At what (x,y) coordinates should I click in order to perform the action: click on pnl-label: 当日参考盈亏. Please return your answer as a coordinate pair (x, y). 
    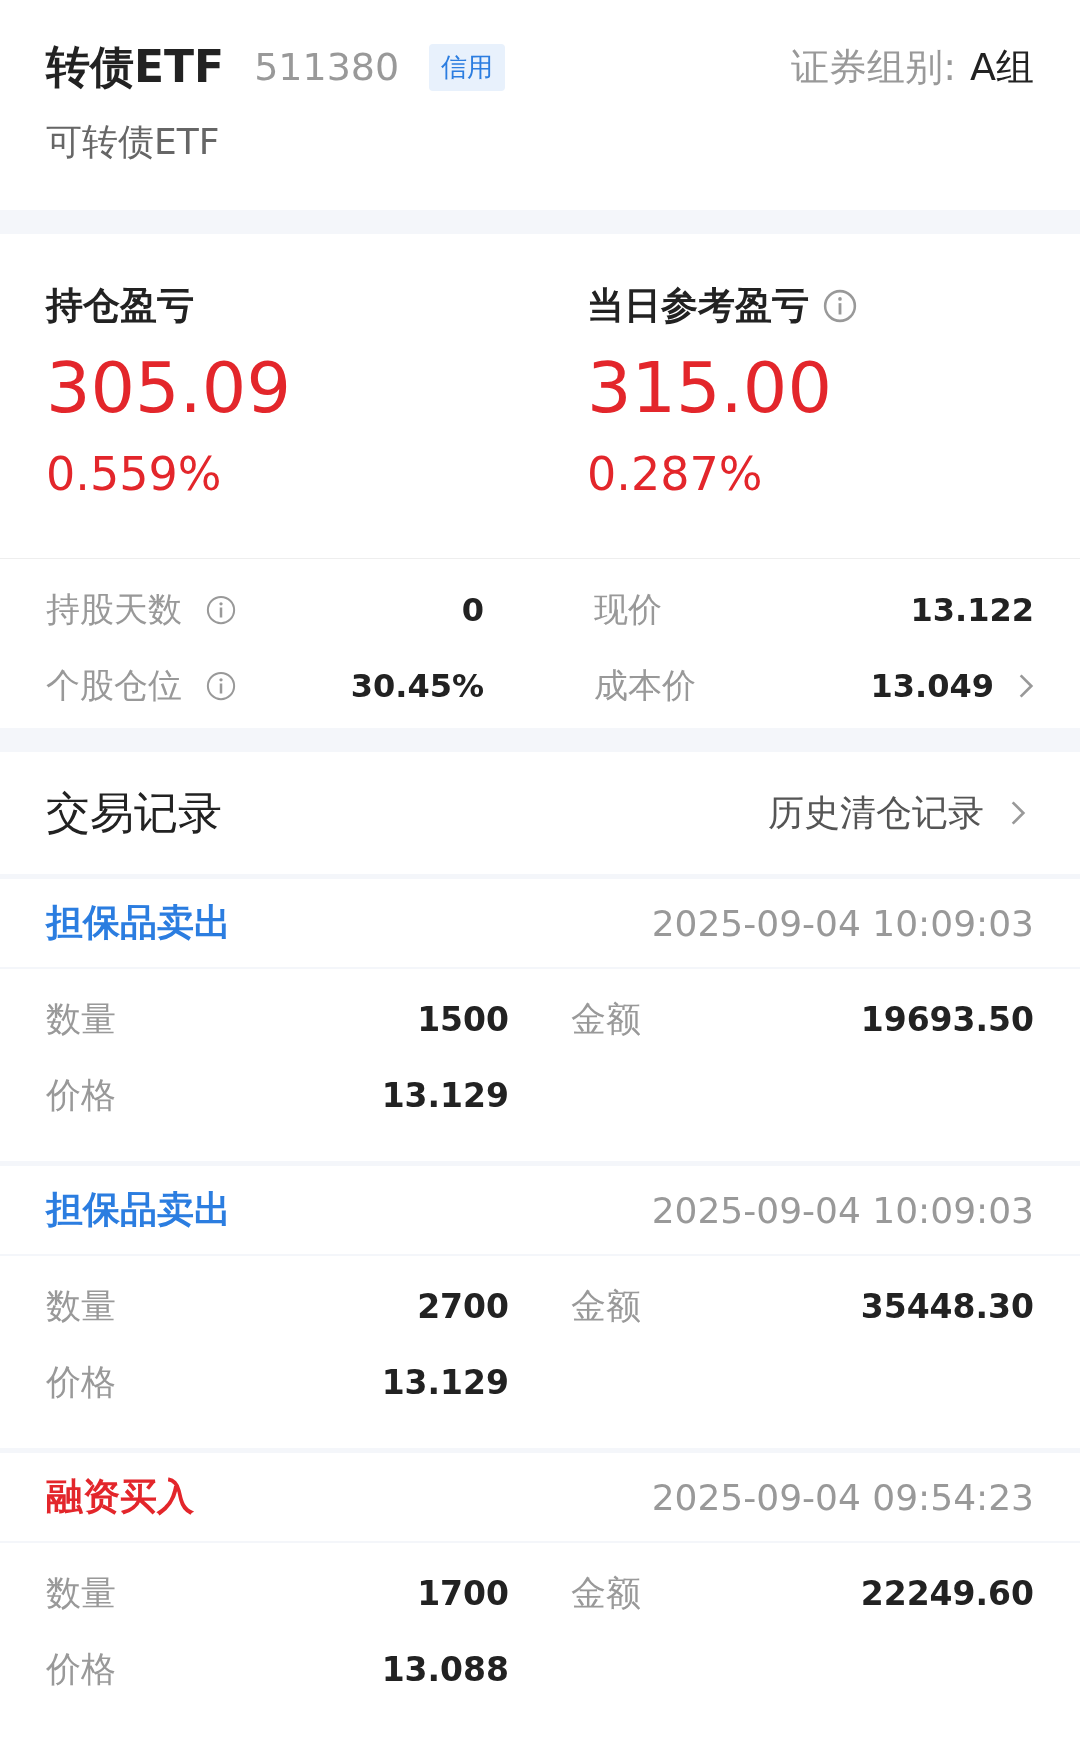
    Looking at the image, I should click on (698, 306).